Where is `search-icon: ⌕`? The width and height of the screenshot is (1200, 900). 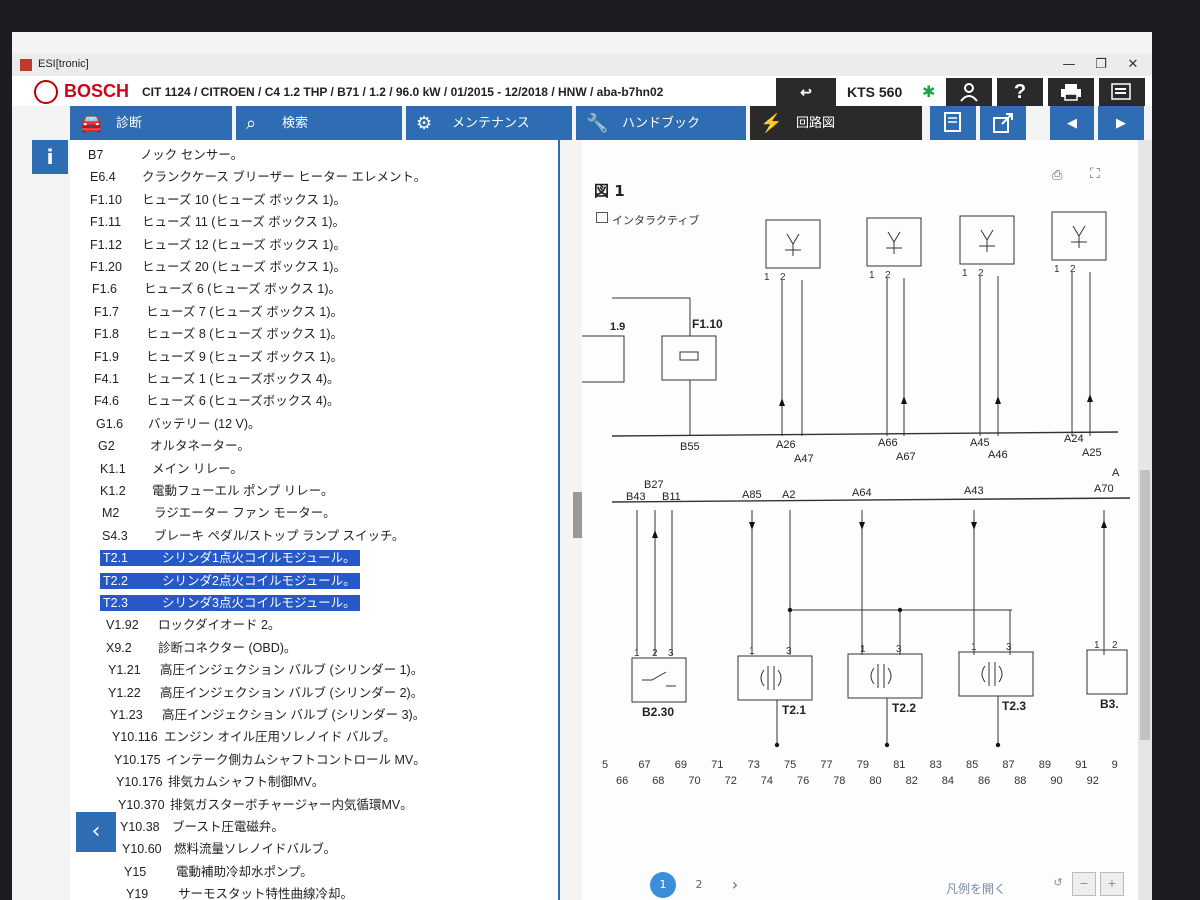
search-icon: ⌕ is located at coordinates (251, 123).